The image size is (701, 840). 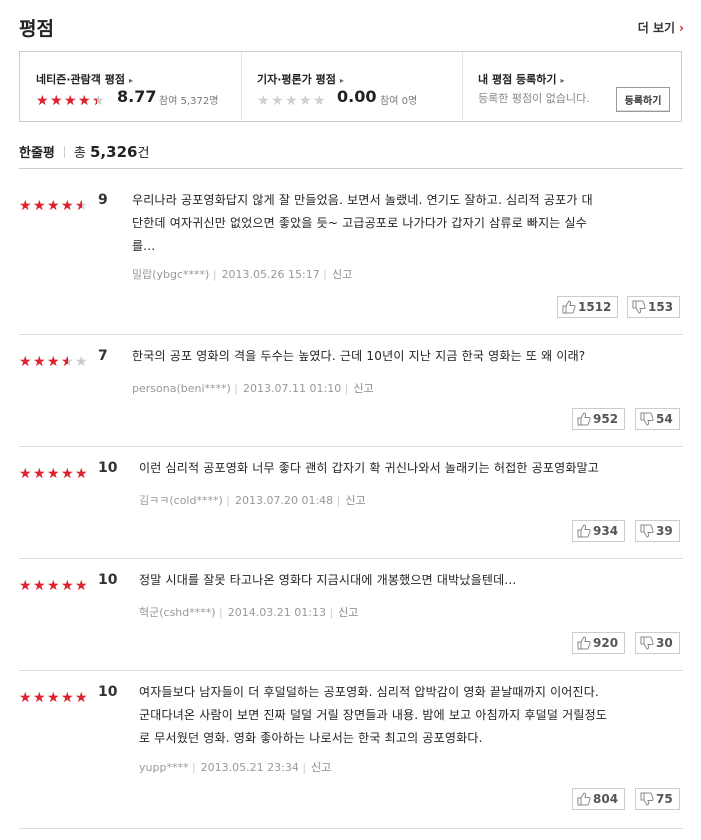 I want to click on total-prefix: 총, so click(x=79, y=153).